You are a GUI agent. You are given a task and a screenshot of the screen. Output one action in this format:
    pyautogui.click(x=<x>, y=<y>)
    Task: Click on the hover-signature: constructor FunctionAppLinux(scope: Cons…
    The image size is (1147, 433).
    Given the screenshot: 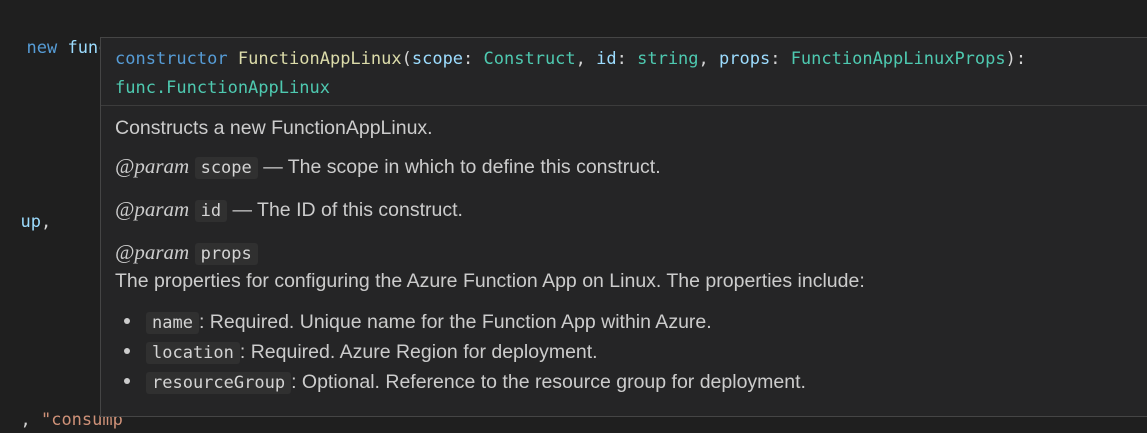 What is the action you would take?
    pyautogui.click(x=624, y=72)
    